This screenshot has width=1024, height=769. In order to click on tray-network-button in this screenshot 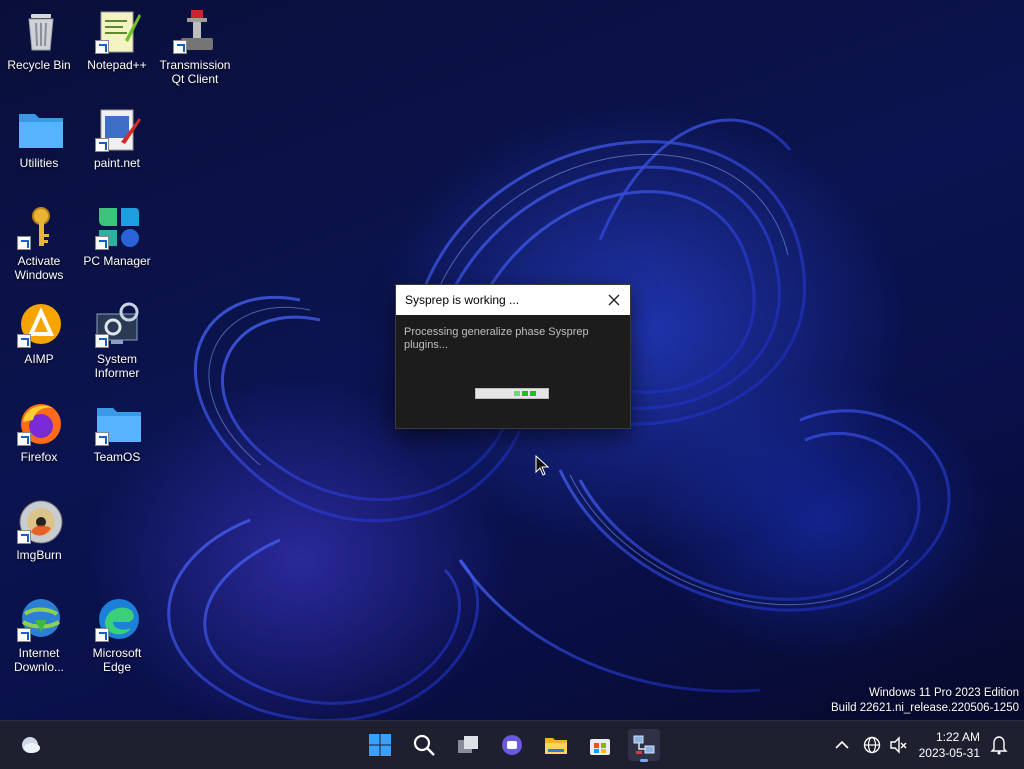, I will do `click(871, 745)`.